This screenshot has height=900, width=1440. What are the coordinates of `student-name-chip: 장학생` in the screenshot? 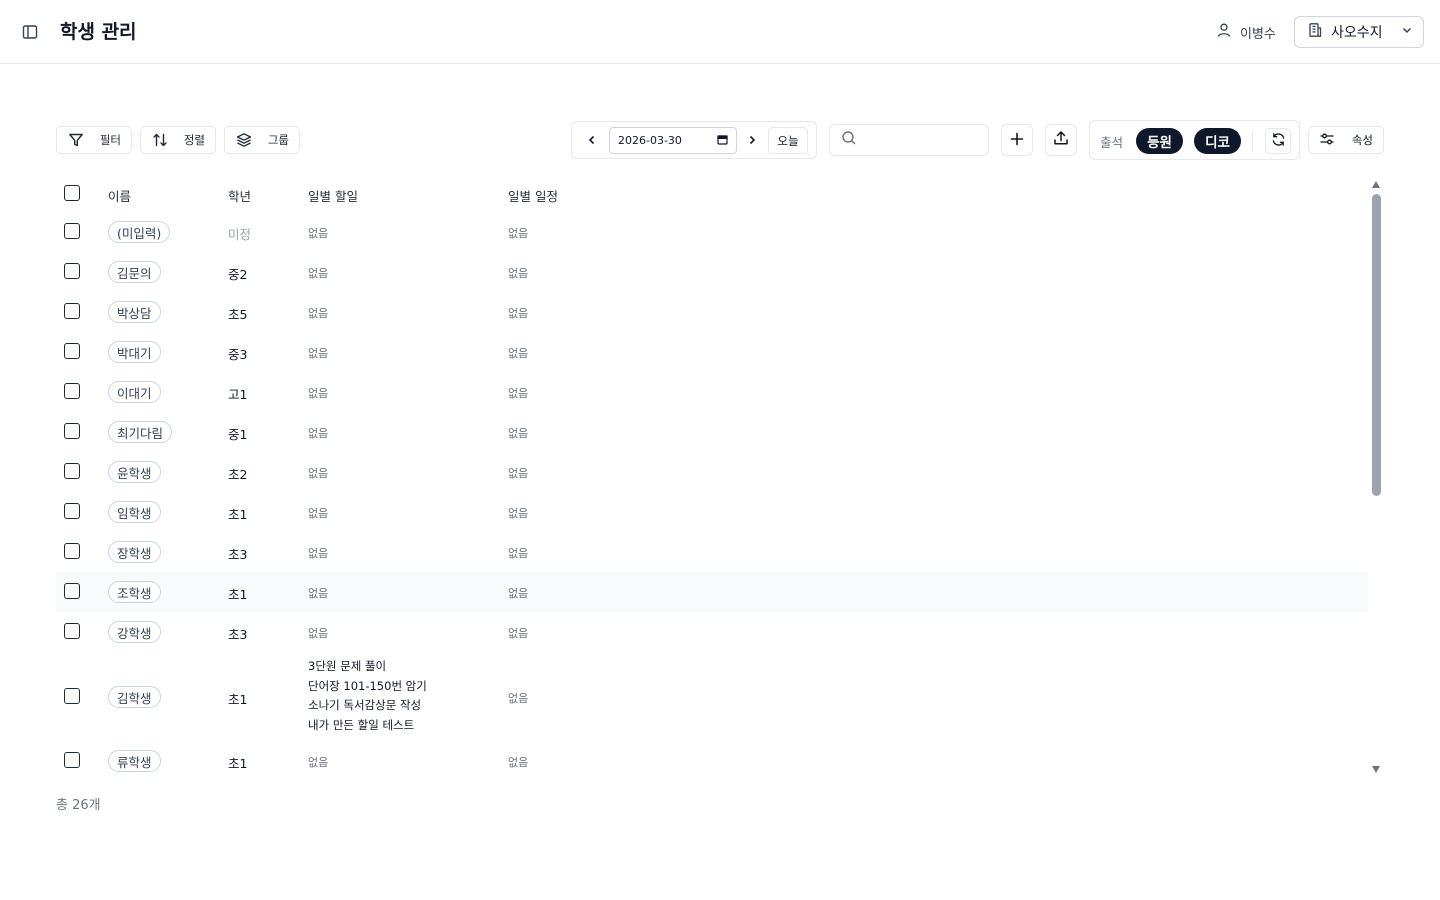 It's located at (134, 552).